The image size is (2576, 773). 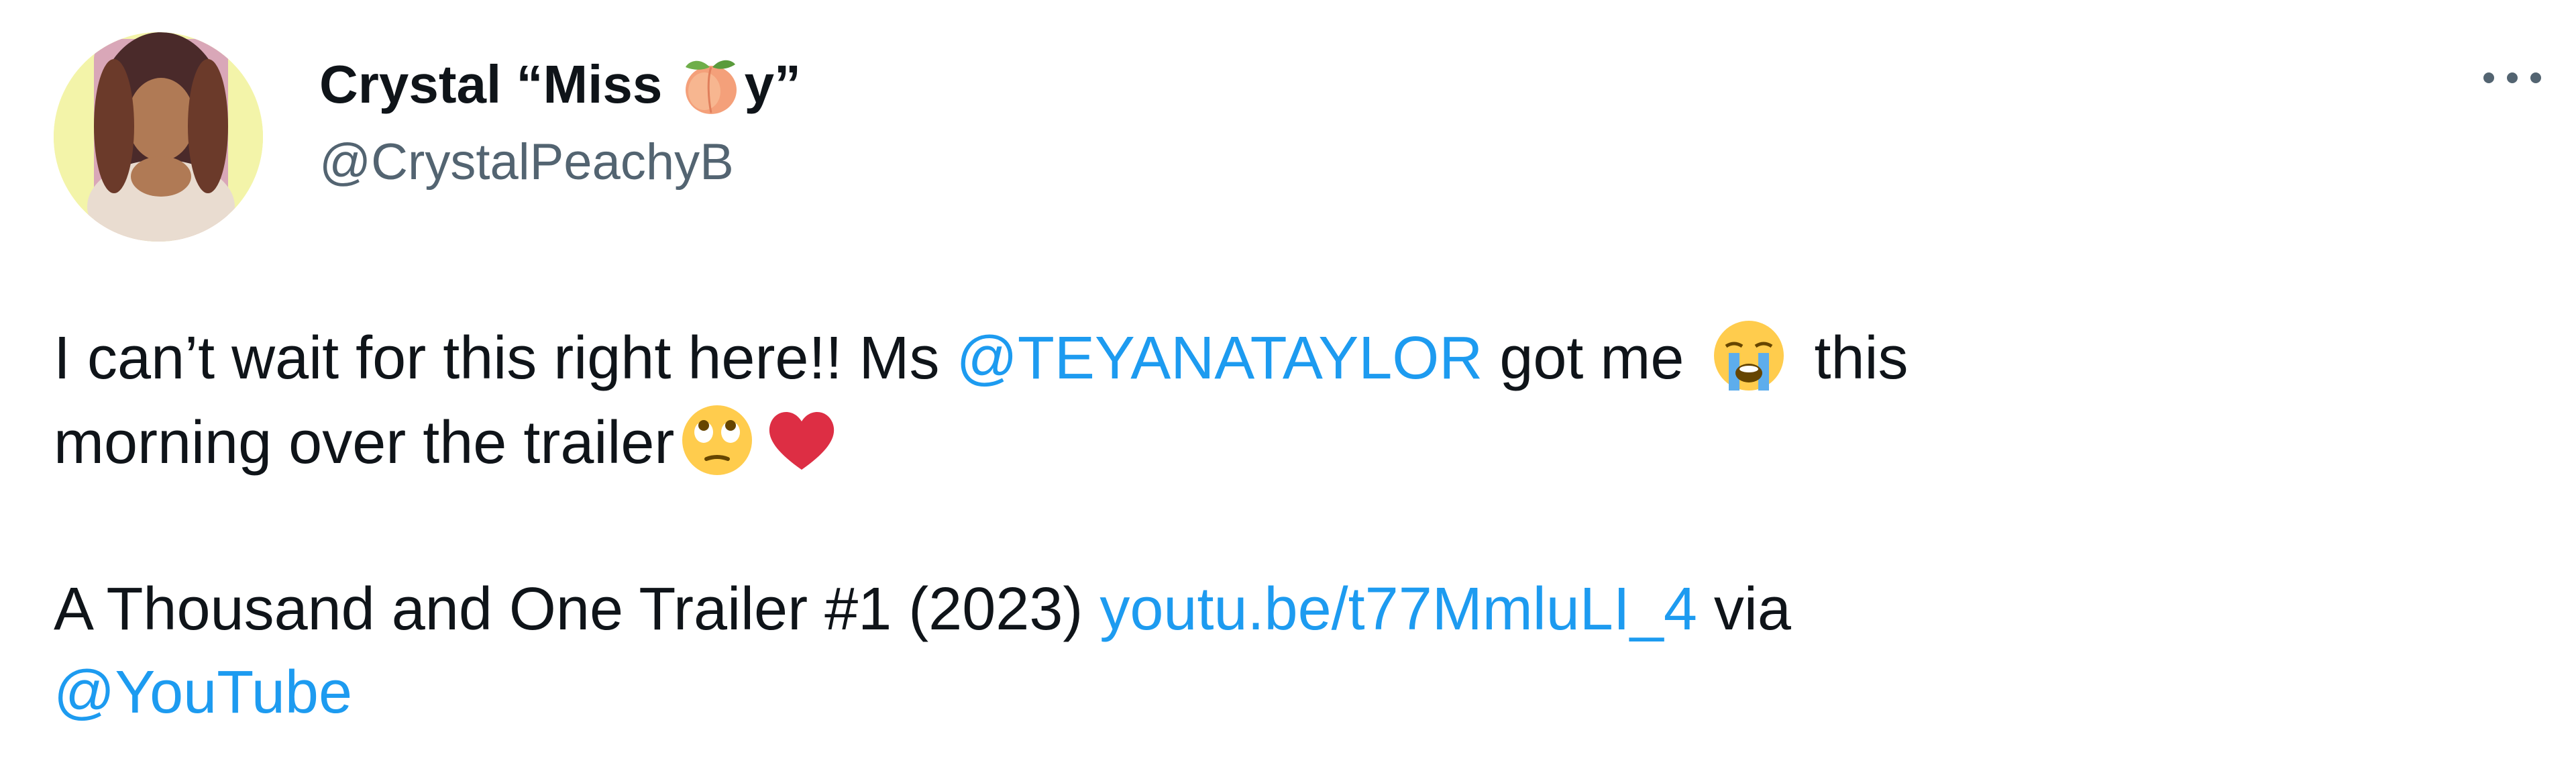 What do you see at coordinates (1744, 609) in the screenshot?
I see `tweet-text-segment: via` at bounding box center [1744, 609].